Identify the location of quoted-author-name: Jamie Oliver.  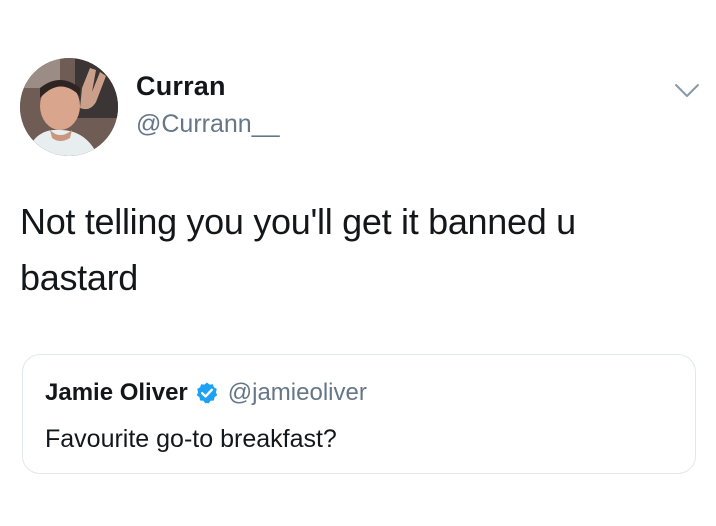
(116, 393).